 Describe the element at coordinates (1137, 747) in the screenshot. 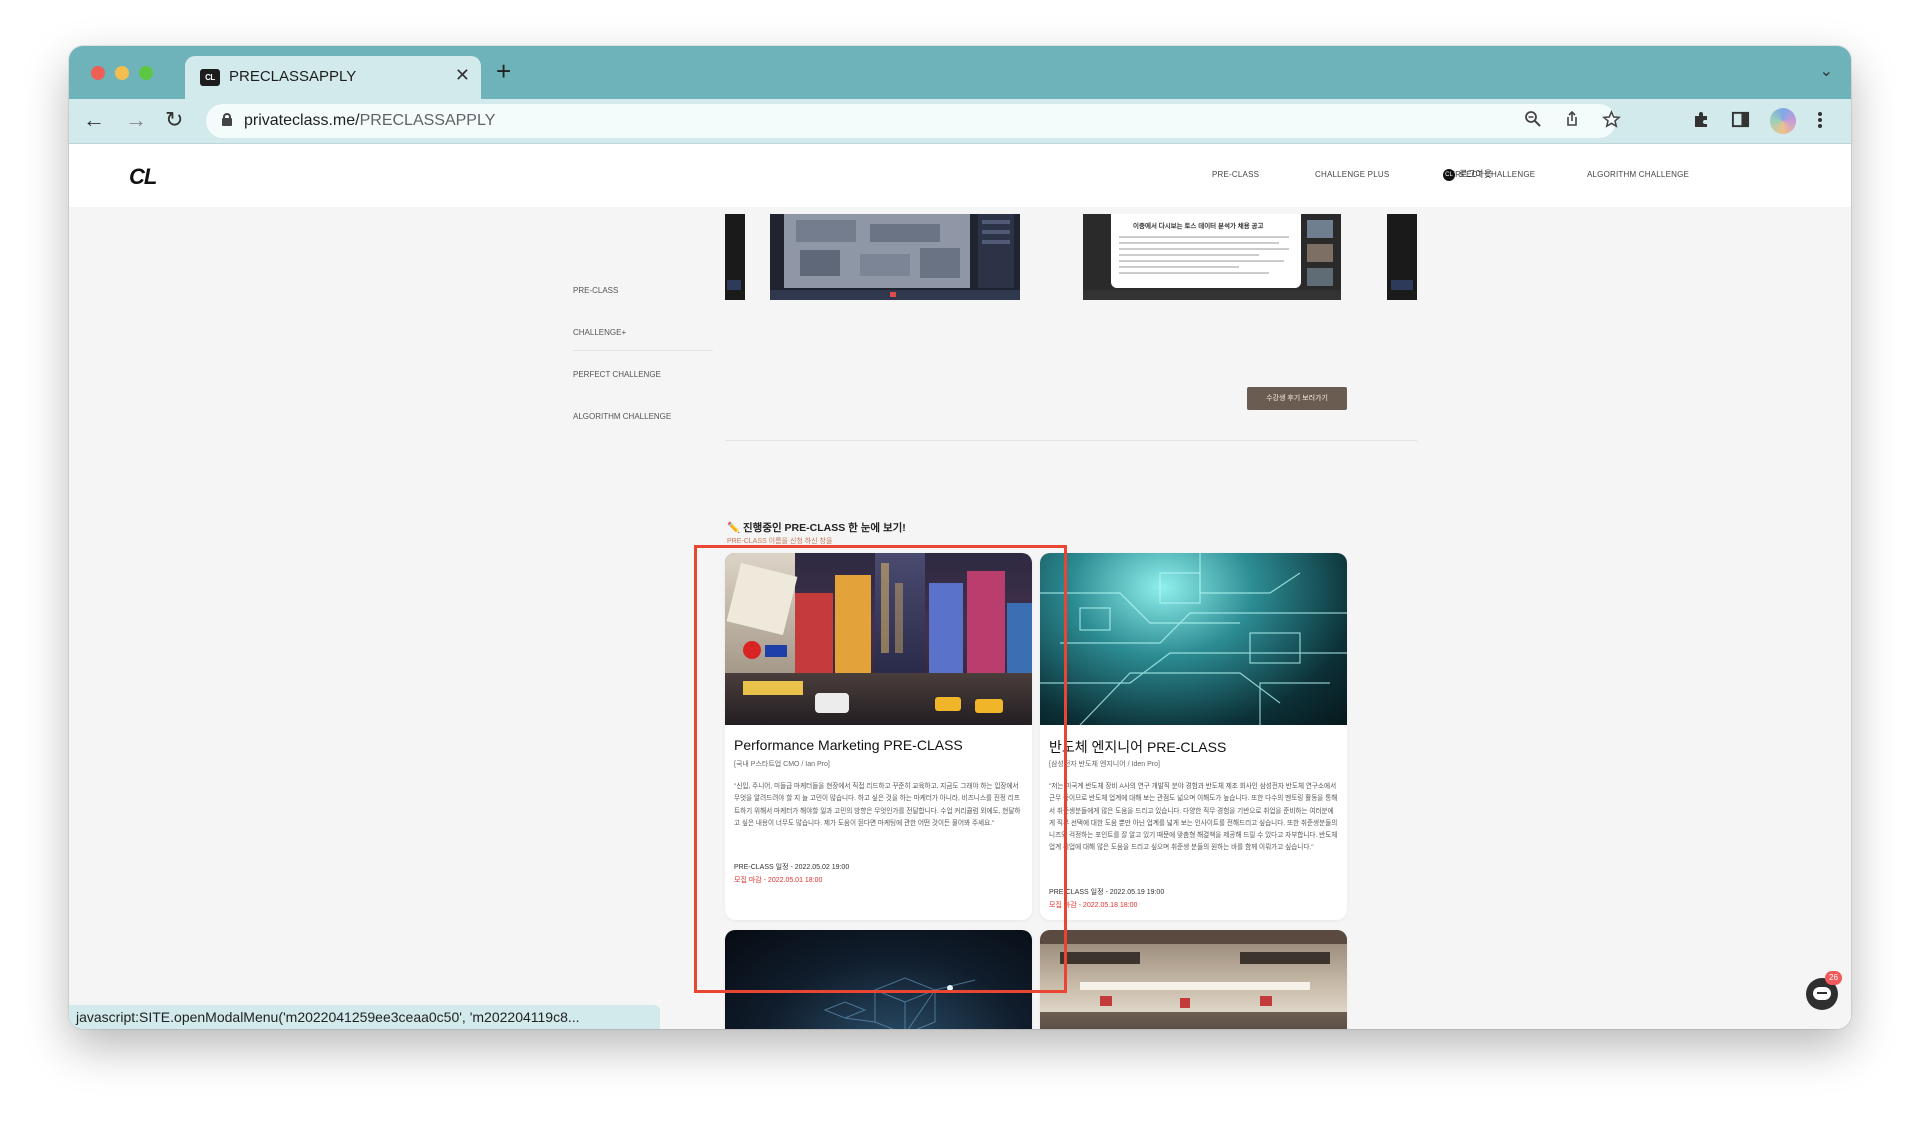

I see `card-title: 반도체 엔지니어 PRE-CLASS` at that location.